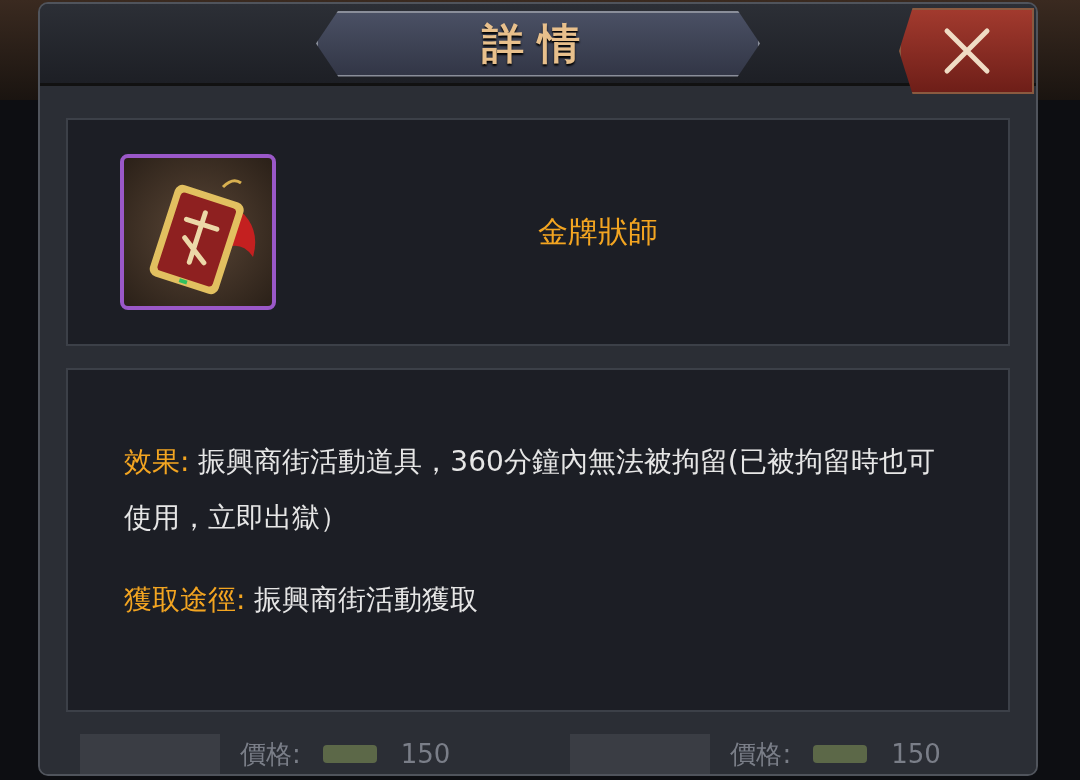  What do you see at coordinates (530, 490) in the screenshot?
I see `detail-text: 效果: 振興商街活動道具，360分鐘內無法被拘留(已被拘留時也可使用，立即出獄）` at bounding box center [530, 490].